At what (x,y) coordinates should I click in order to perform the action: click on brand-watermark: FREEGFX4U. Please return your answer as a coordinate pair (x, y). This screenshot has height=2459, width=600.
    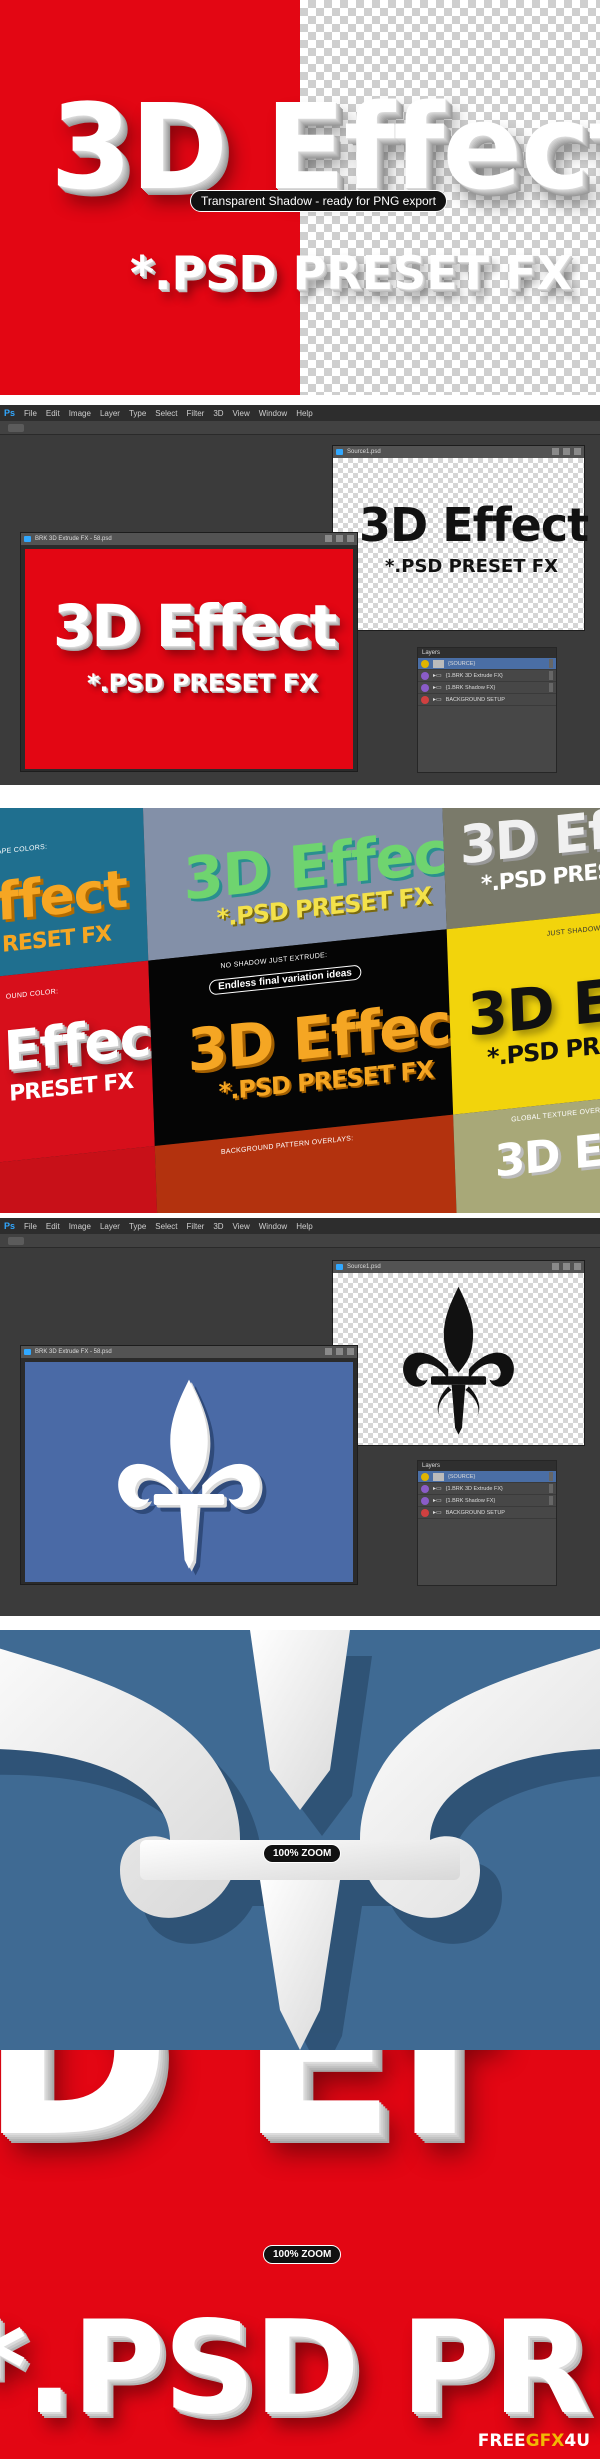
    Looking at the image, I should click on (534, 2441).